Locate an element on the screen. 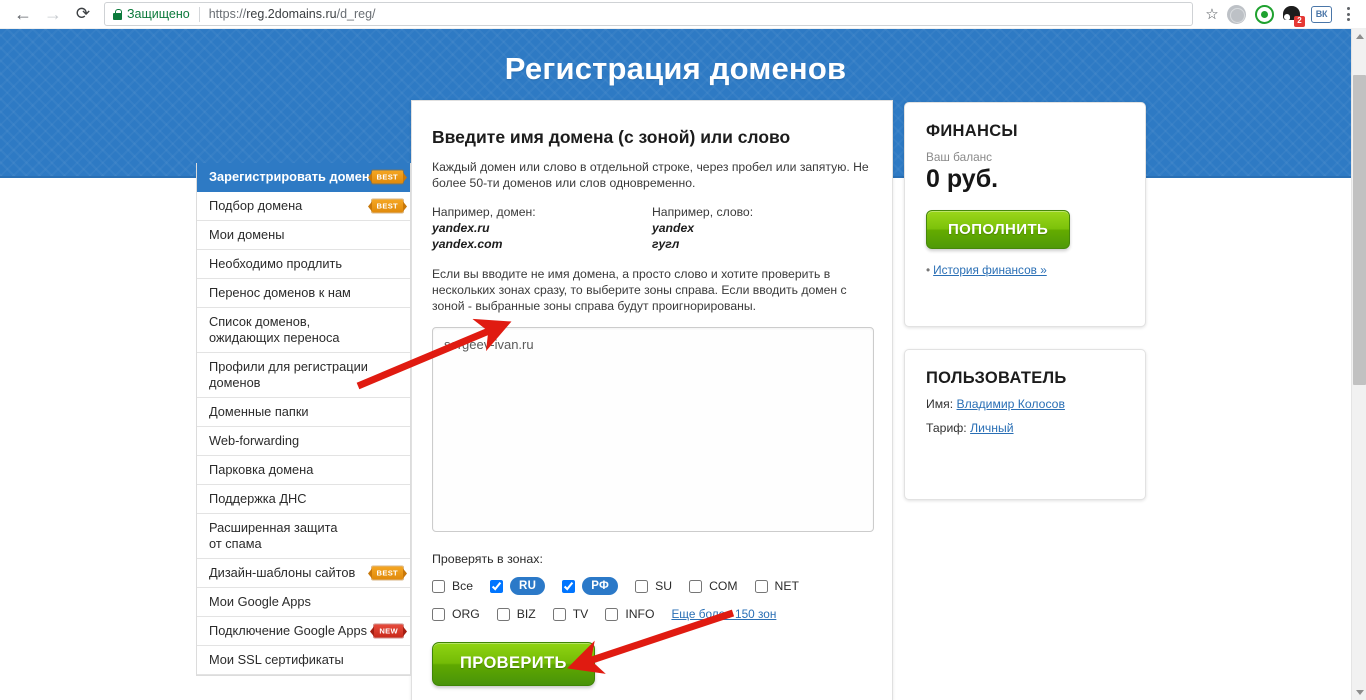 The width and height of the screenshot is (1366, 700). zone-checkbox-рф is located at coordinates (569, 586).